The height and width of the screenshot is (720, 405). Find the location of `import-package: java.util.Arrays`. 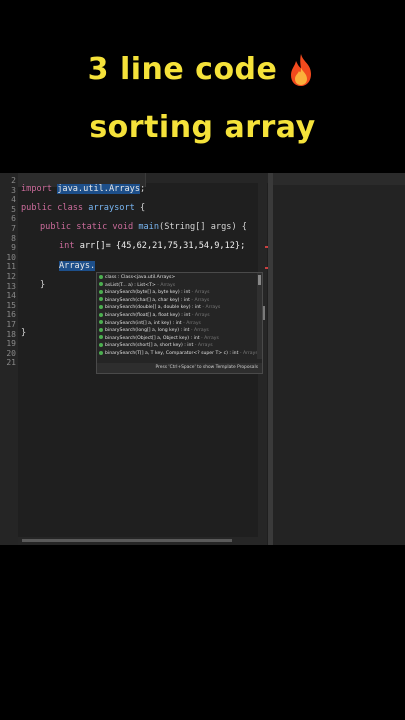

import-package: java.util.Arrays is located at coordinates (99, 189).